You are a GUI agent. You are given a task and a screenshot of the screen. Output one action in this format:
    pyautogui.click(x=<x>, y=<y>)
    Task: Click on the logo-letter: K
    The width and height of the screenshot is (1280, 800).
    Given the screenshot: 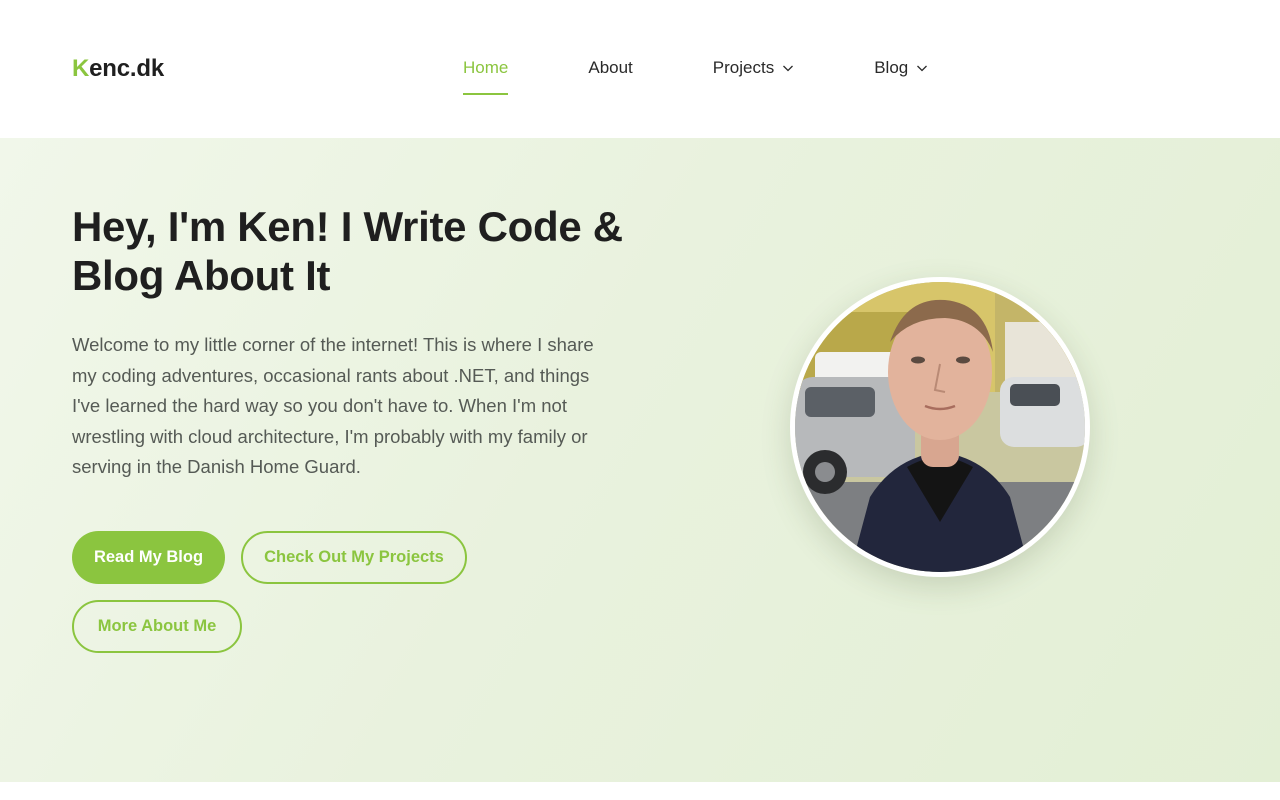 What is the action you would take?
    pyautogui.click(x=81, y=68)
    